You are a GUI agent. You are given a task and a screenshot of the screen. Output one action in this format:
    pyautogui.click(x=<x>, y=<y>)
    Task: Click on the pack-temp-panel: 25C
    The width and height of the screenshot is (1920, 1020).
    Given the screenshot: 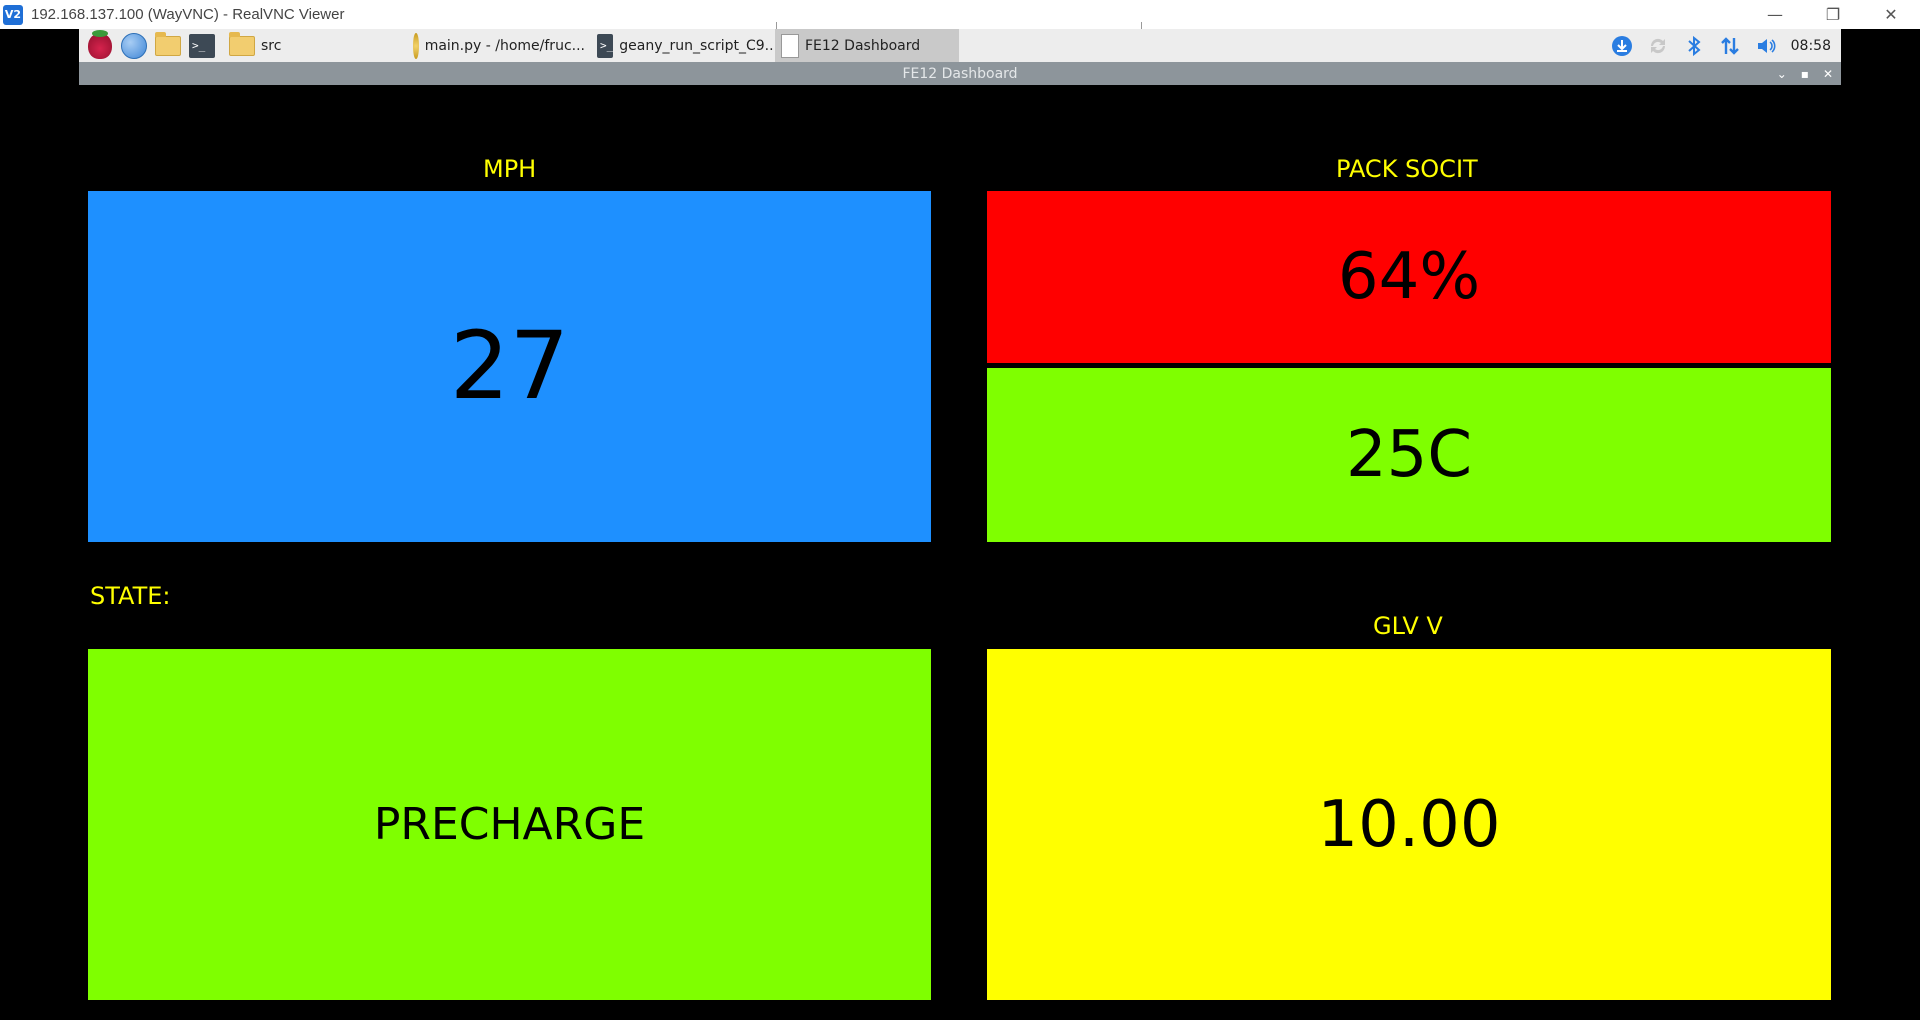 What is the action you would take?
    pyautogui.click(x=1409, y=455)
    